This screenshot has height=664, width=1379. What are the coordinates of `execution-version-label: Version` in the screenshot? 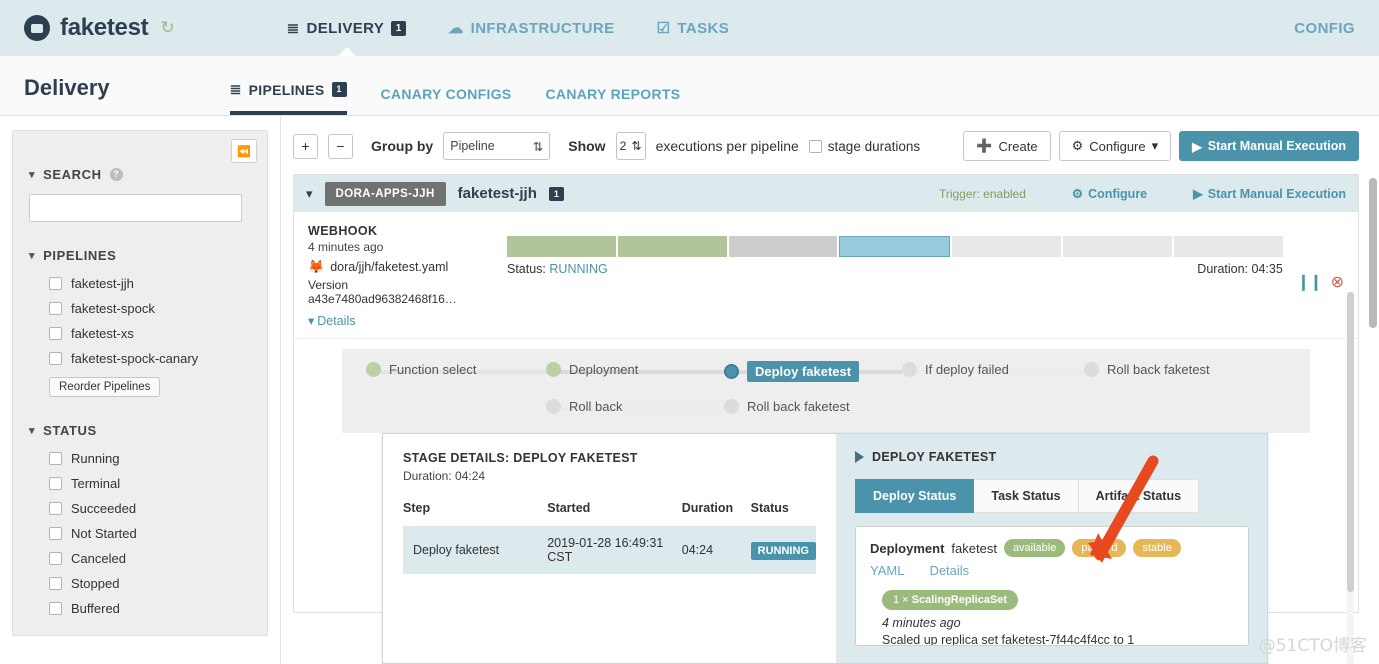 It's located at (328, 285).